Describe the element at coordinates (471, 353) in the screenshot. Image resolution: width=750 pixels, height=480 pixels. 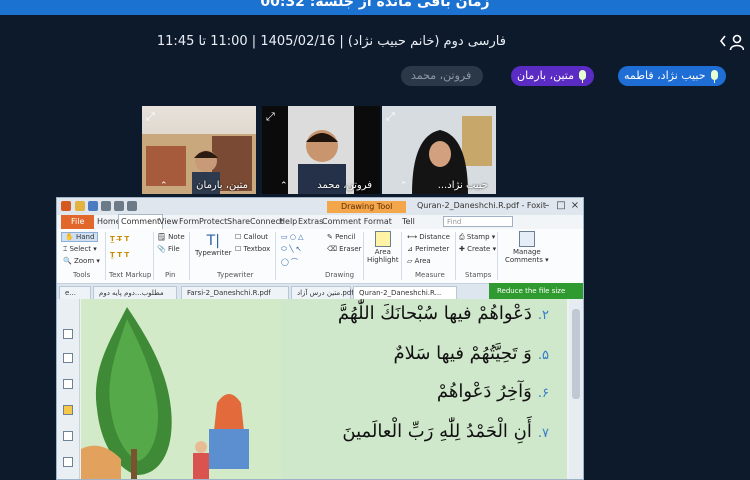
I see `verse-line-2: ۵.وَ تَحِيَّتُهُمْ فيها سَلامٌ` at that location.